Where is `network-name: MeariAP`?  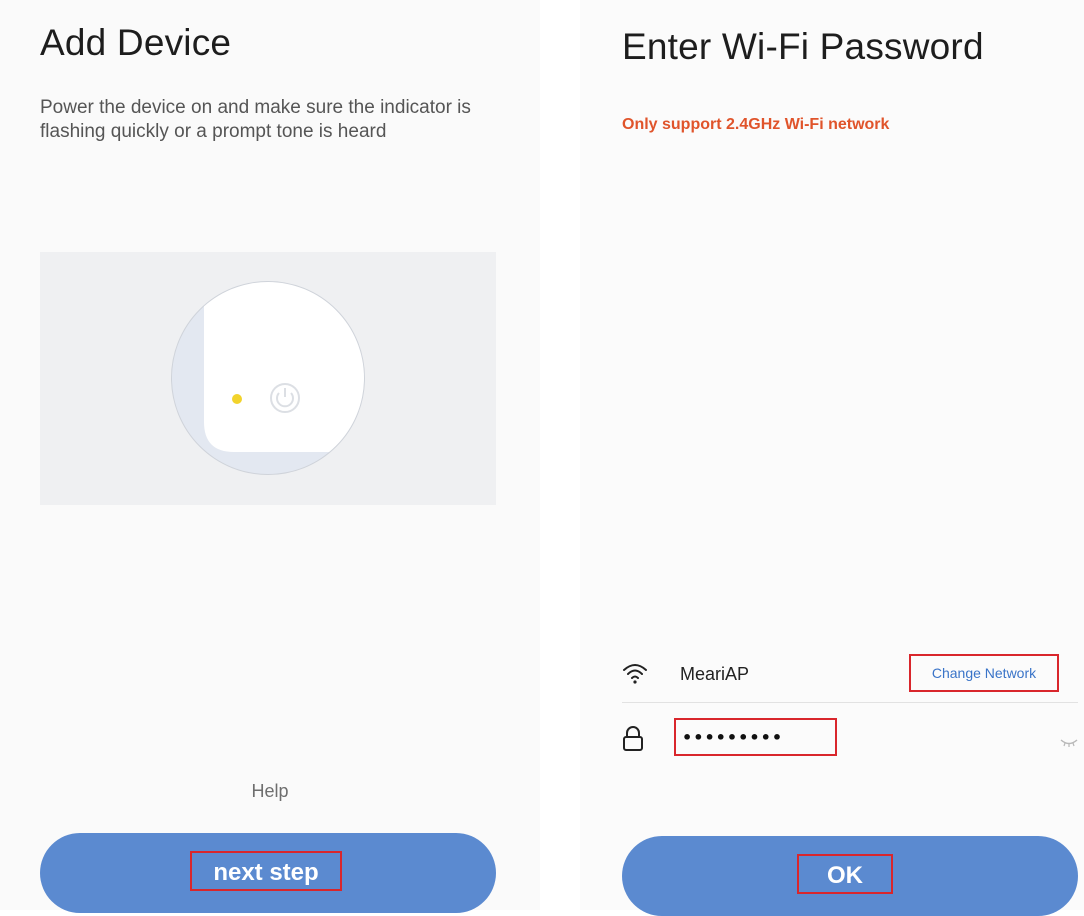
network-name: MeariAP is located at coordinates (715, 674).